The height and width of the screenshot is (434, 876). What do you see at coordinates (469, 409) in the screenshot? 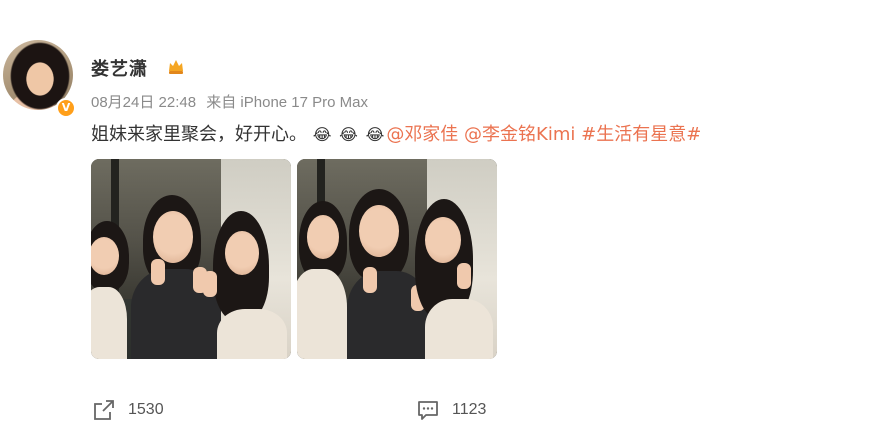
I see `comment-count: 1123` at bounding box center [469, 409].